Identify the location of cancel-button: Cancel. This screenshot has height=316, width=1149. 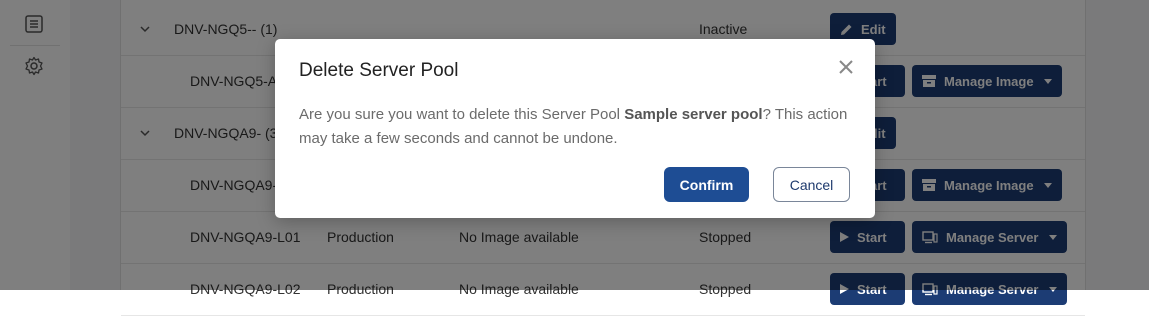
(811, 184).